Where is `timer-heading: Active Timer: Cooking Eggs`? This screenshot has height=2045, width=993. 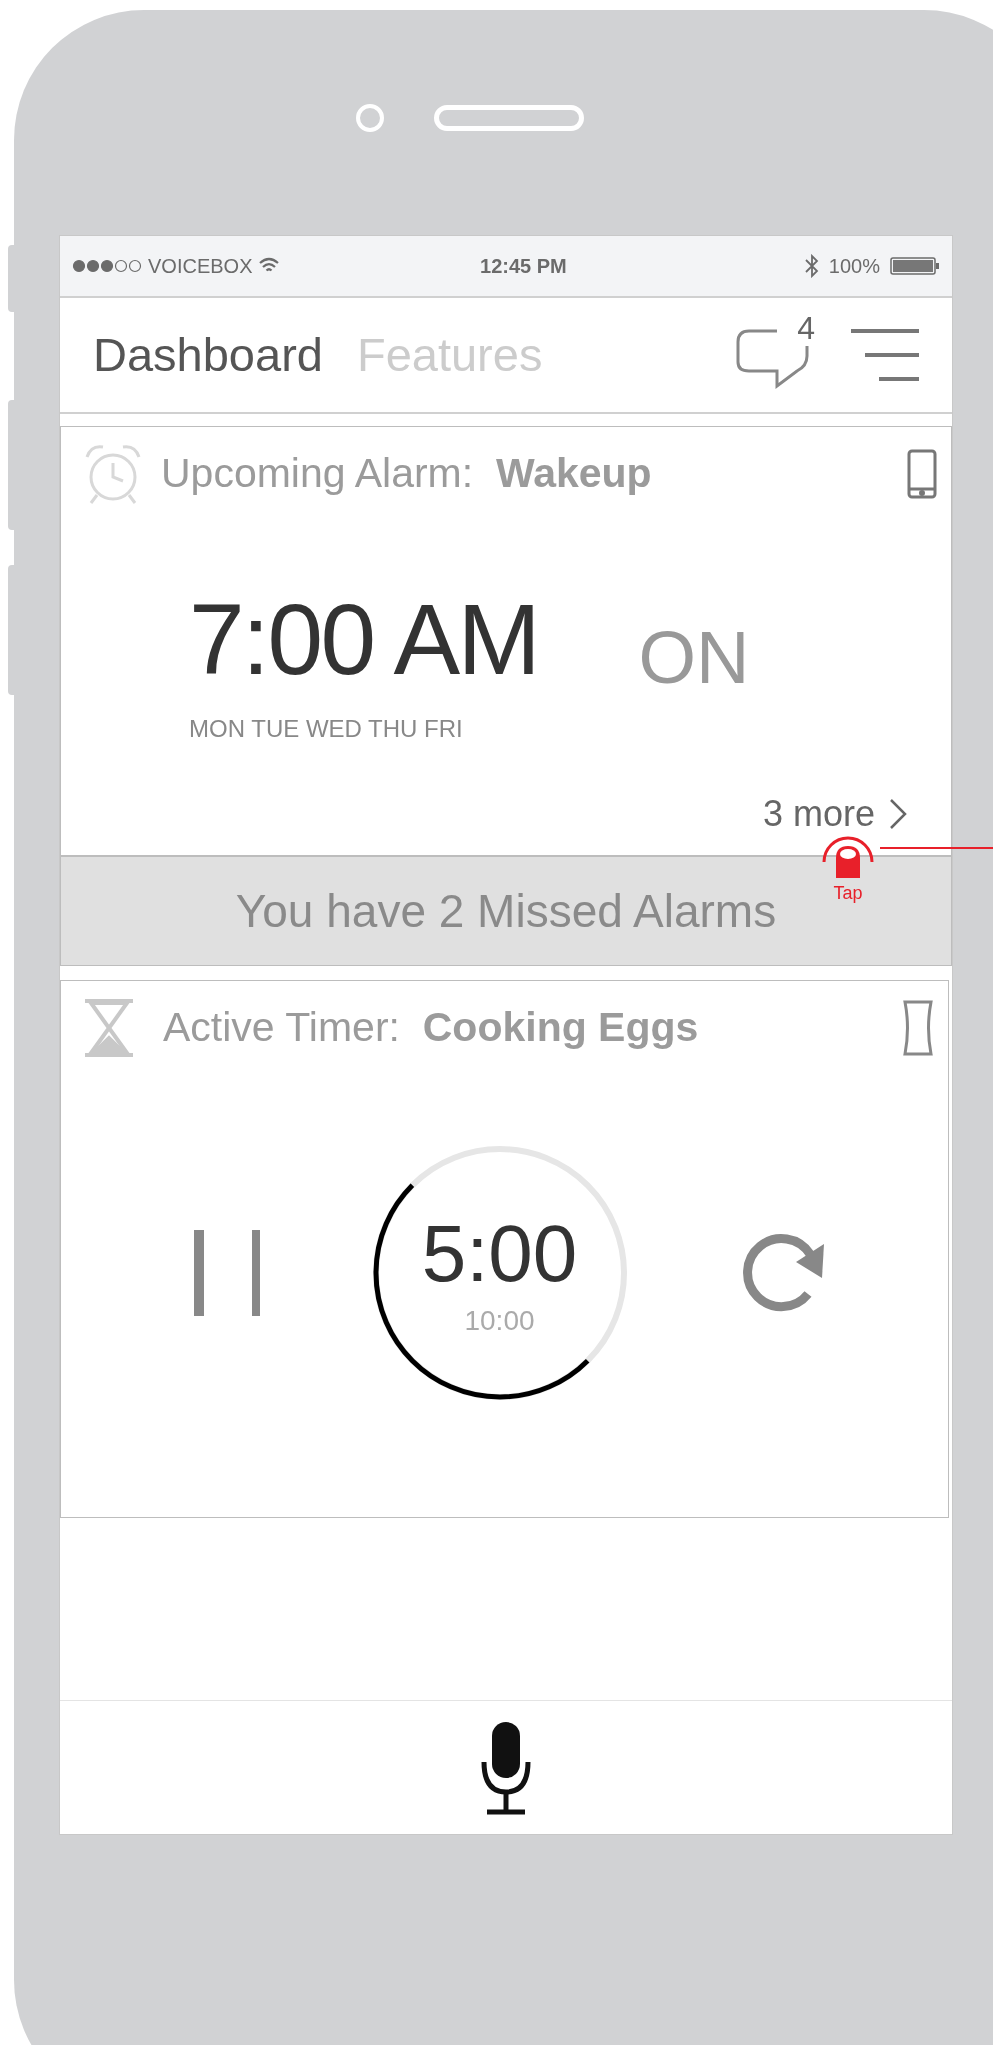
timer-heading: Active Timer: Cooking Eggs is located at coordinates (431, 1027).